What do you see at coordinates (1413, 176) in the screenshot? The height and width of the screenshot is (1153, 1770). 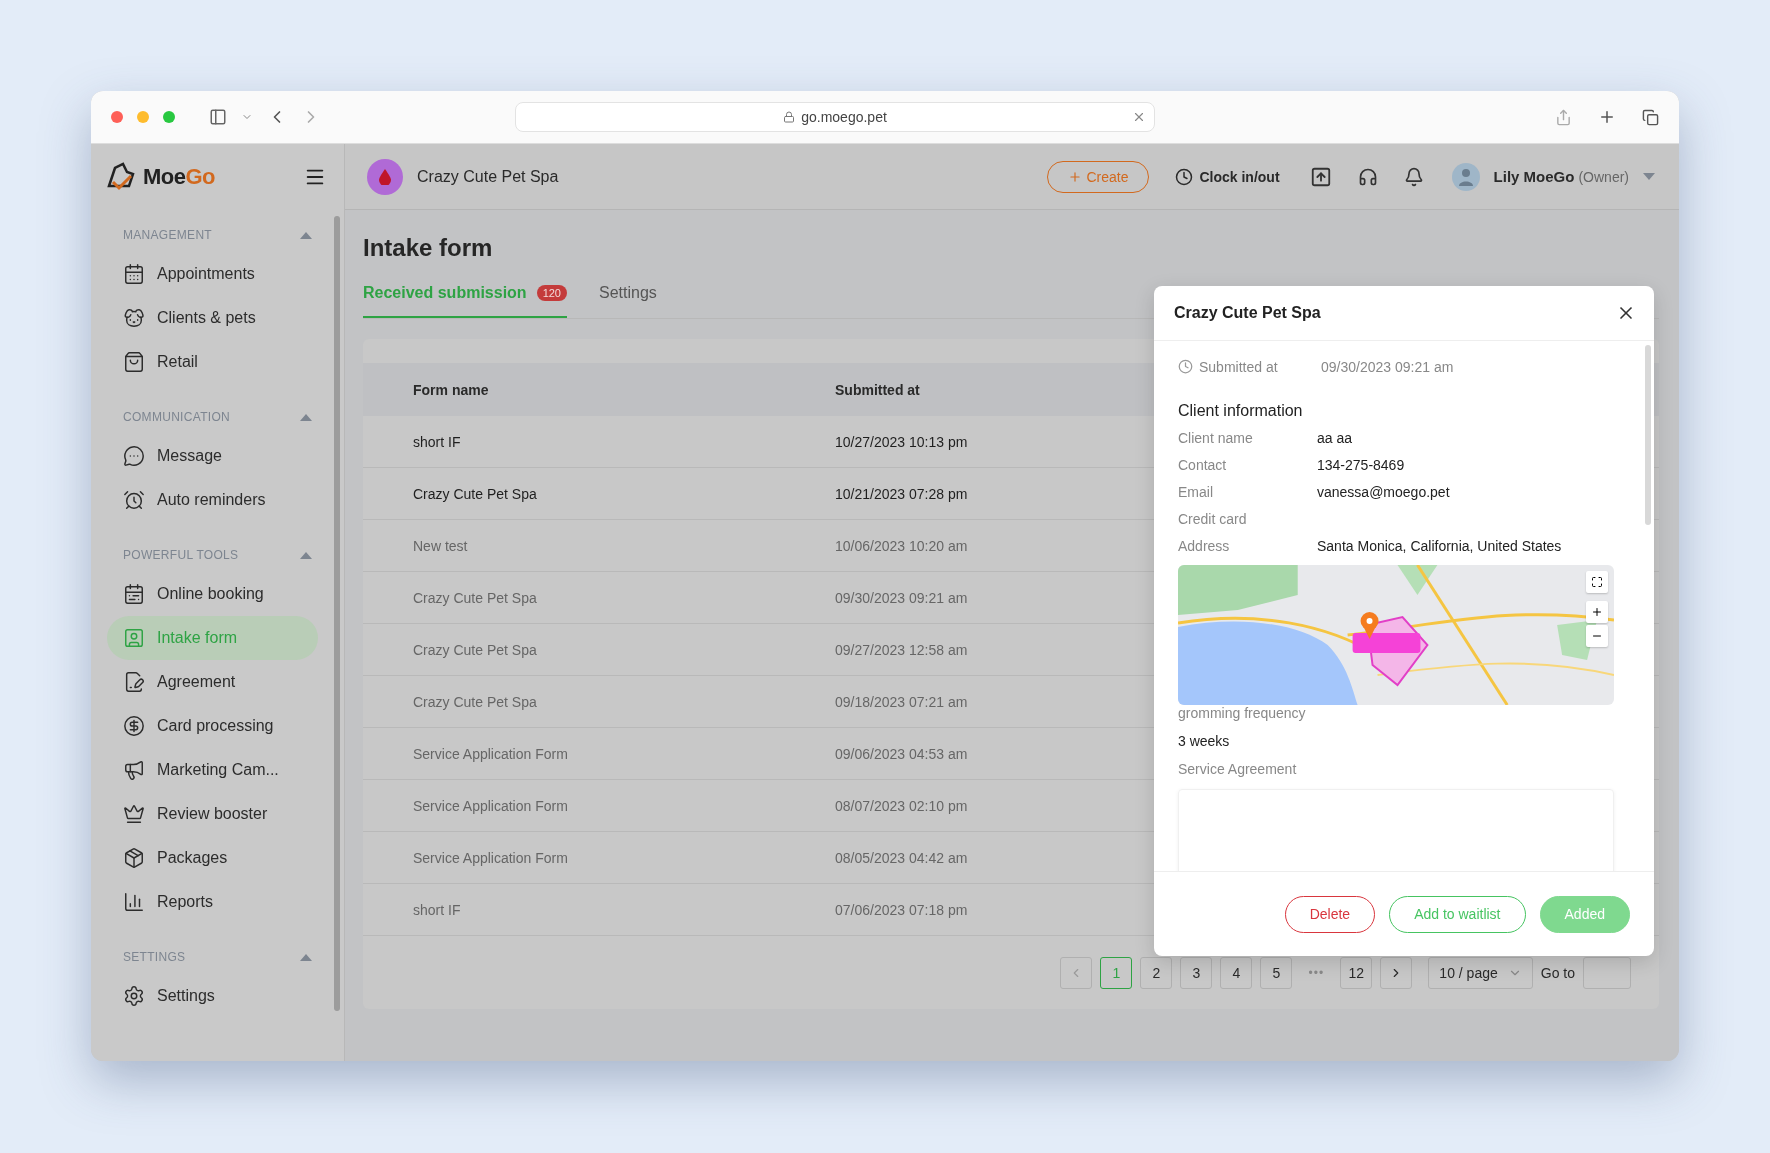 I see `notification-icon` at bounding box center [1413, 176].